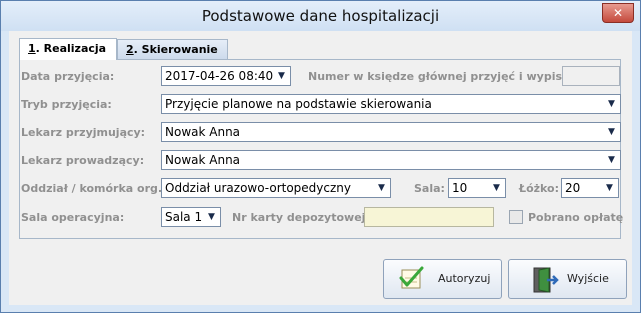 The image size is (641, 313). I want to click on sala-operacyjna-select: Sala 1 ▼, so click(191, 217).